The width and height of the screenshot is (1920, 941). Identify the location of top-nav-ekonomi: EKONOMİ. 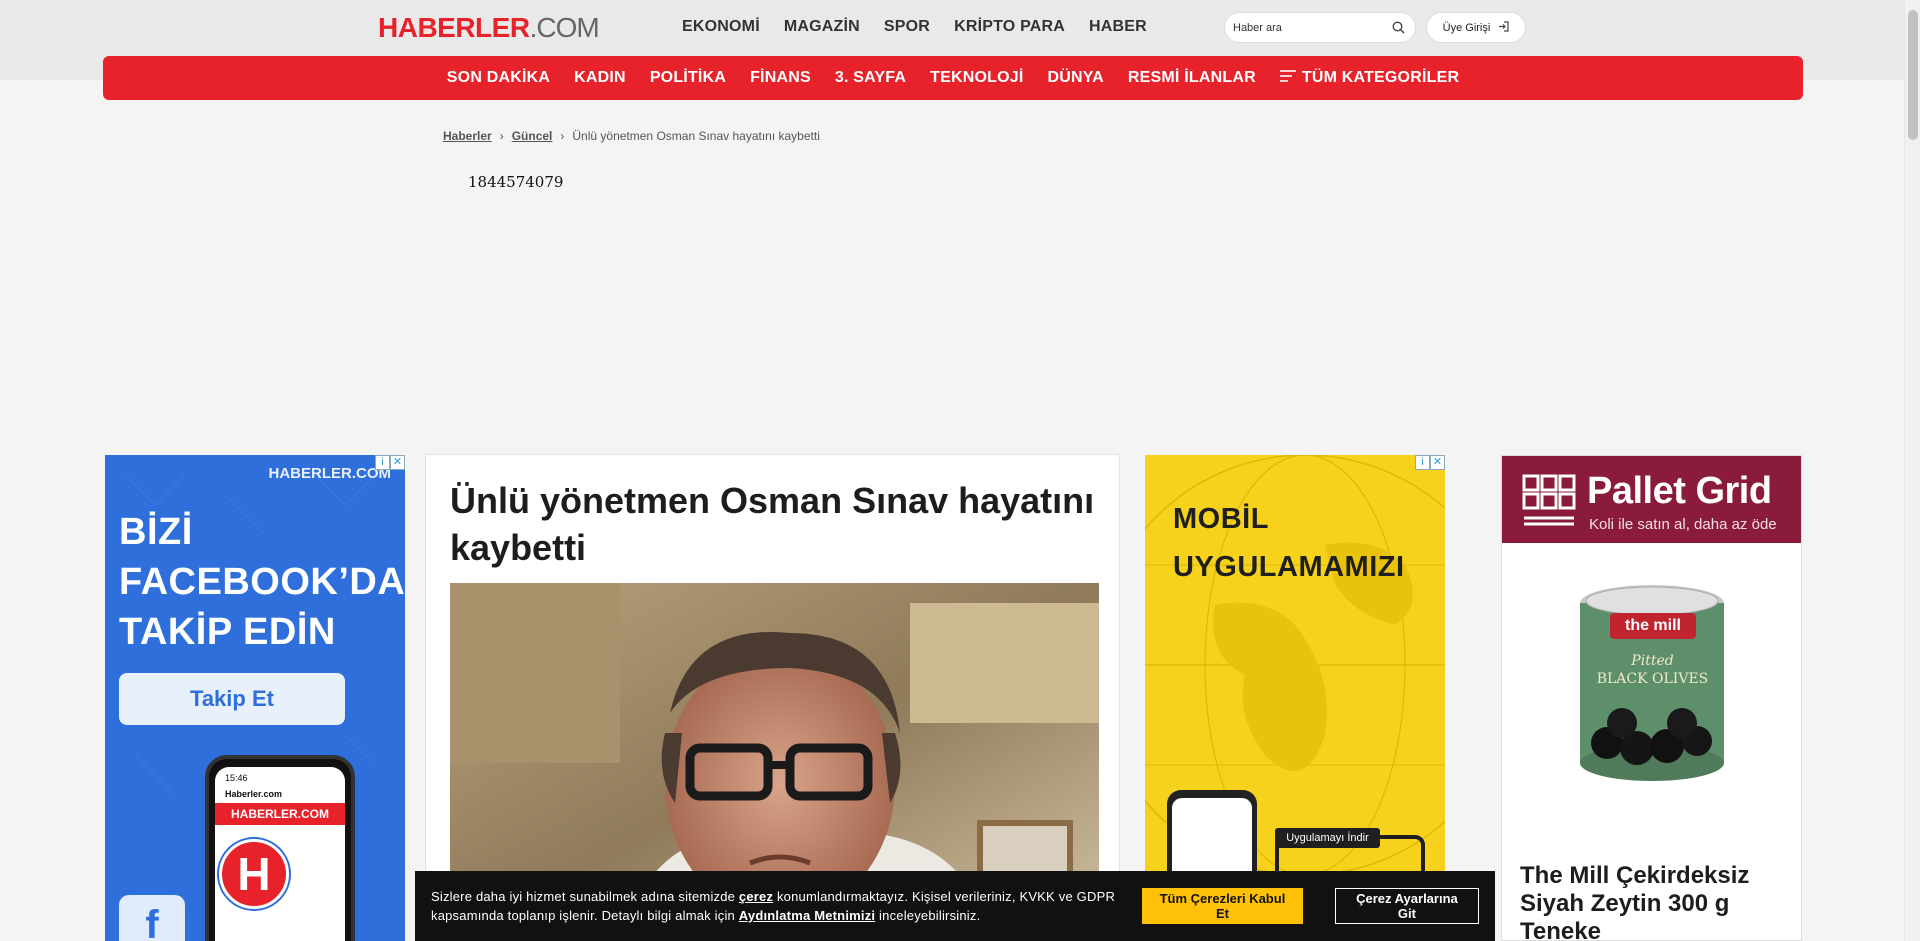
(721, 27).